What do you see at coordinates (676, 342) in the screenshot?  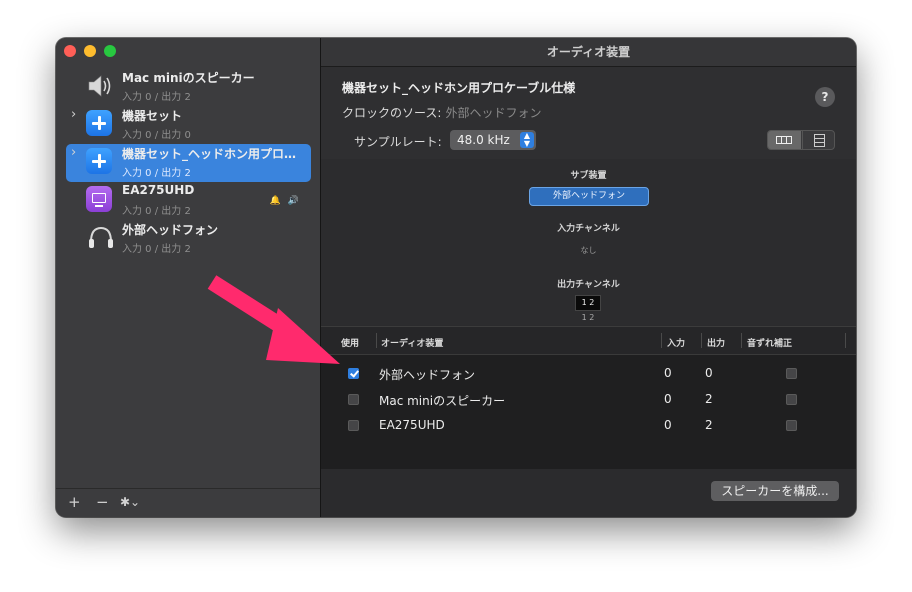 I see `column-header-input: 入力` at bounding box center [676, 342].